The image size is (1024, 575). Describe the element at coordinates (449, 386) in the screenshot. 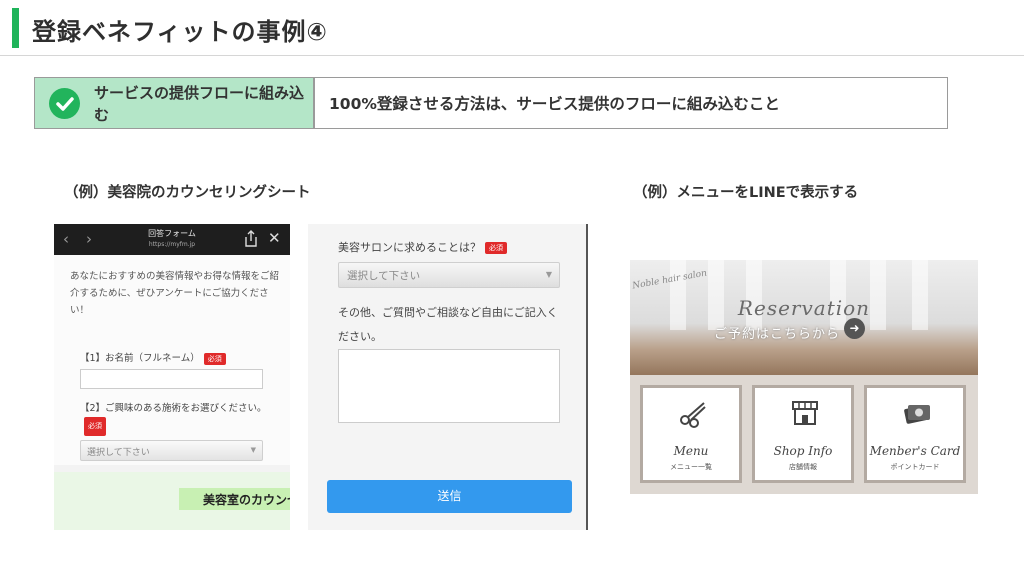

I see `free-comment-textarea` at that location.